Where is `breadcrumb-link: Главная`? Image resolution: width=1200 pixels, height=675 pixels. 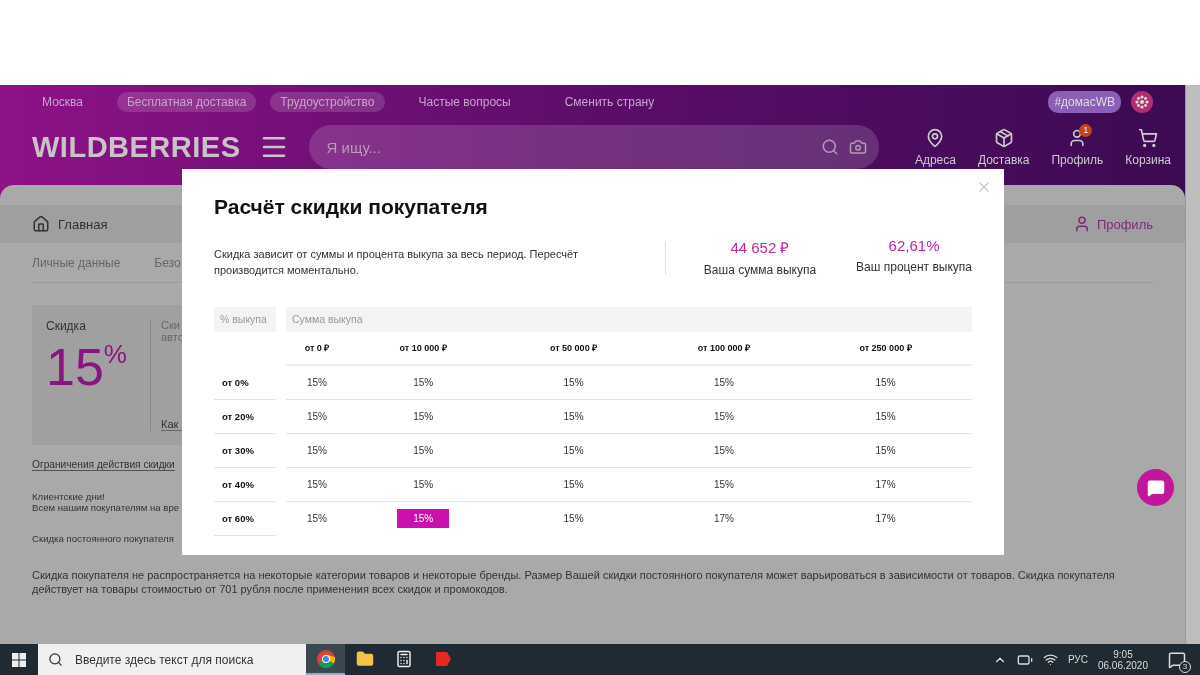
breadcrumb-link: Главная is located at coordinates (83, 224).